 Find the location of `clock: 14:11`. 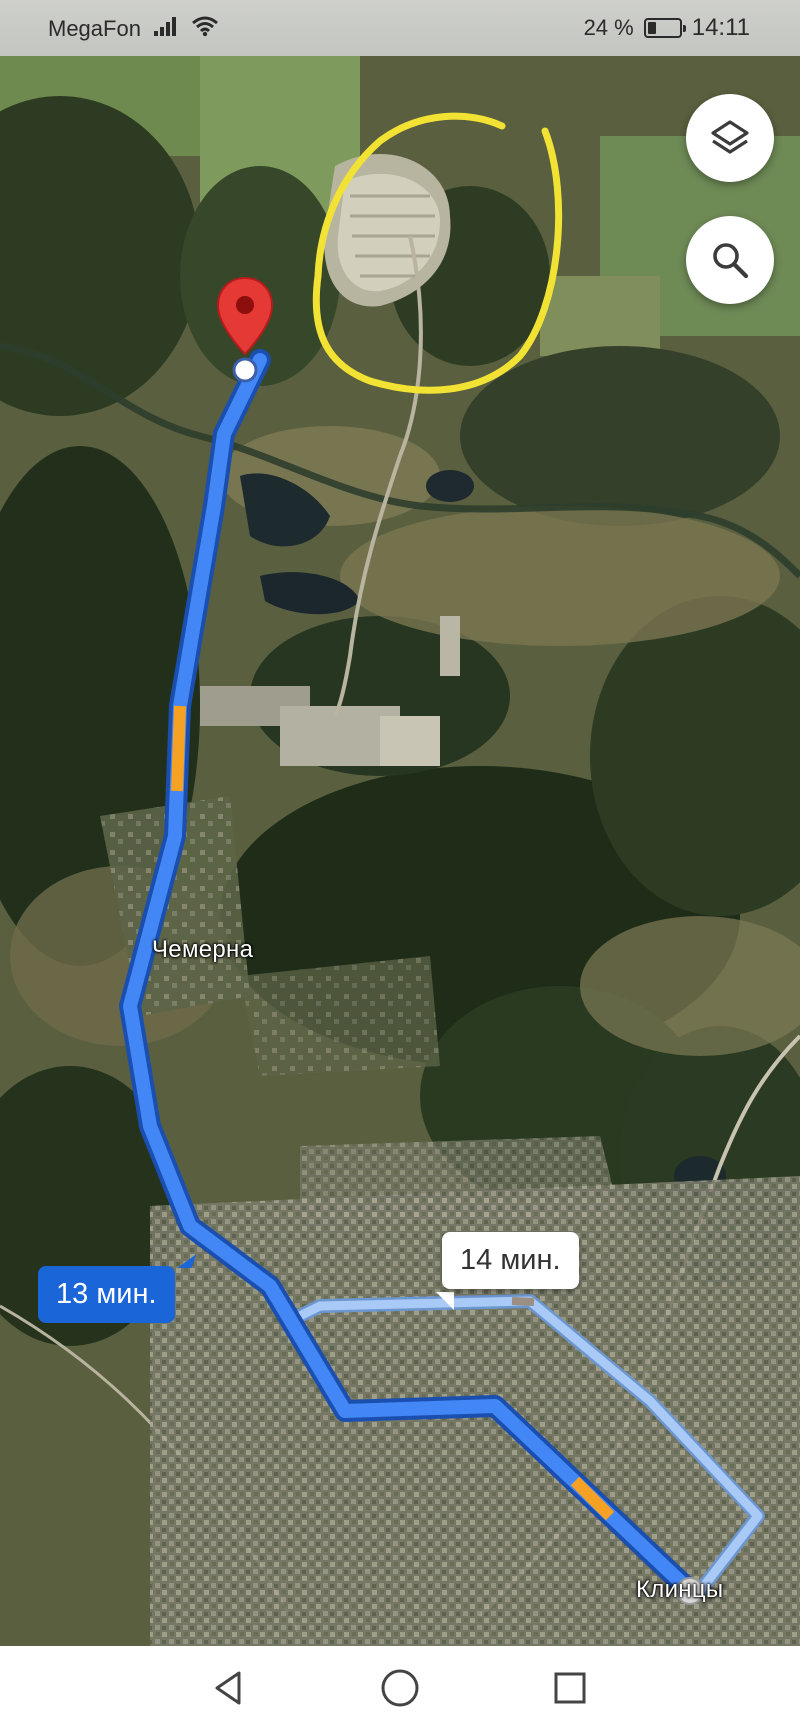

clock: 14:11 is located at coordinates (720, 27).